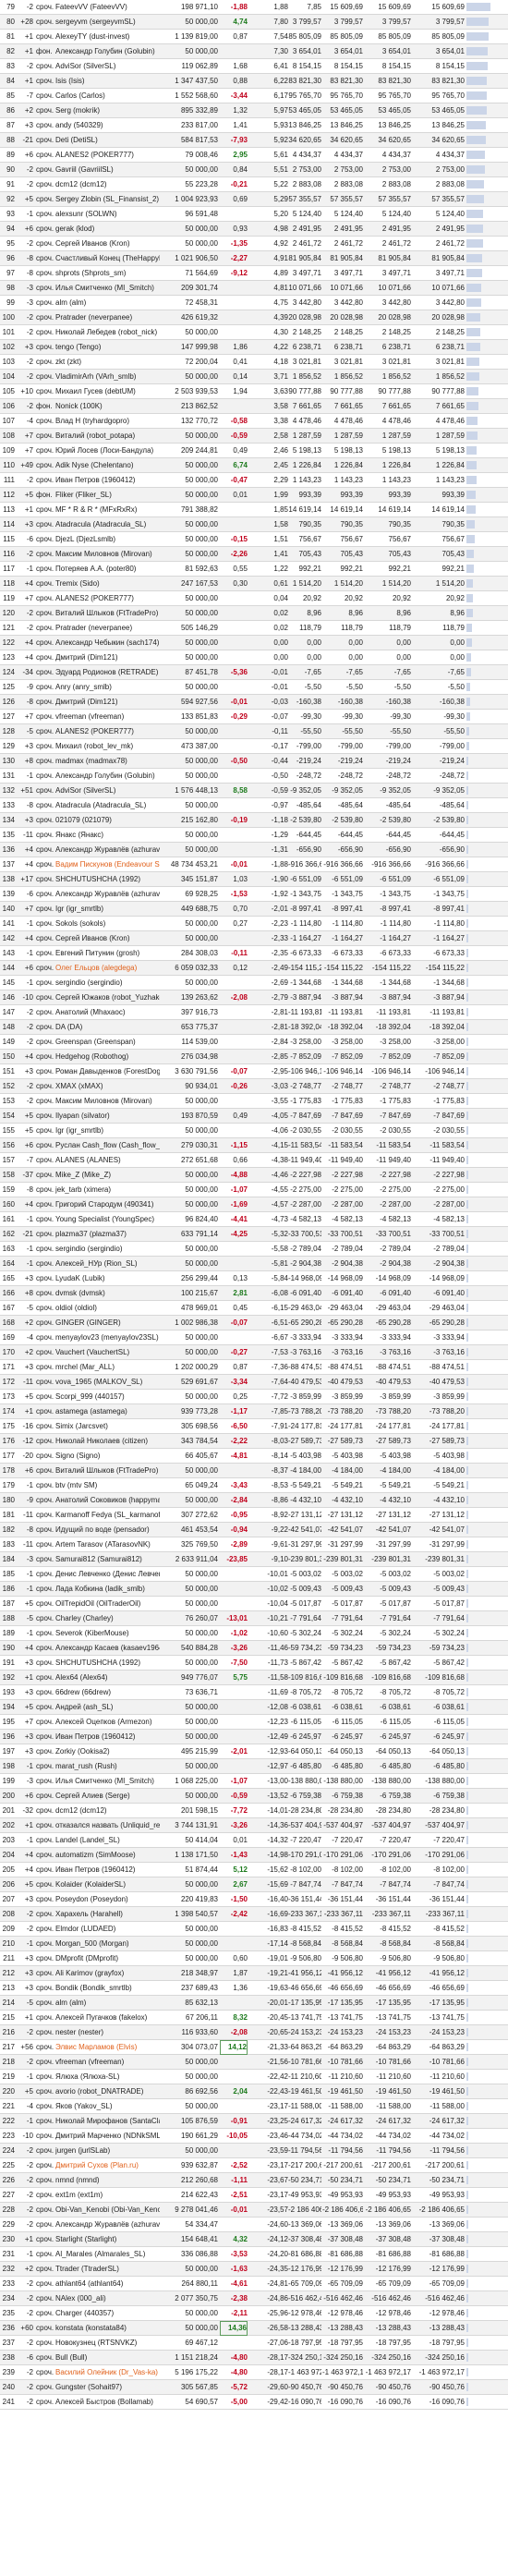 The image size is (508, 2576). Describe the element at coordinates (107, 1071) in the screenshot. I see `participant-name: Роман Давыденков (ForestDog)` at that location.